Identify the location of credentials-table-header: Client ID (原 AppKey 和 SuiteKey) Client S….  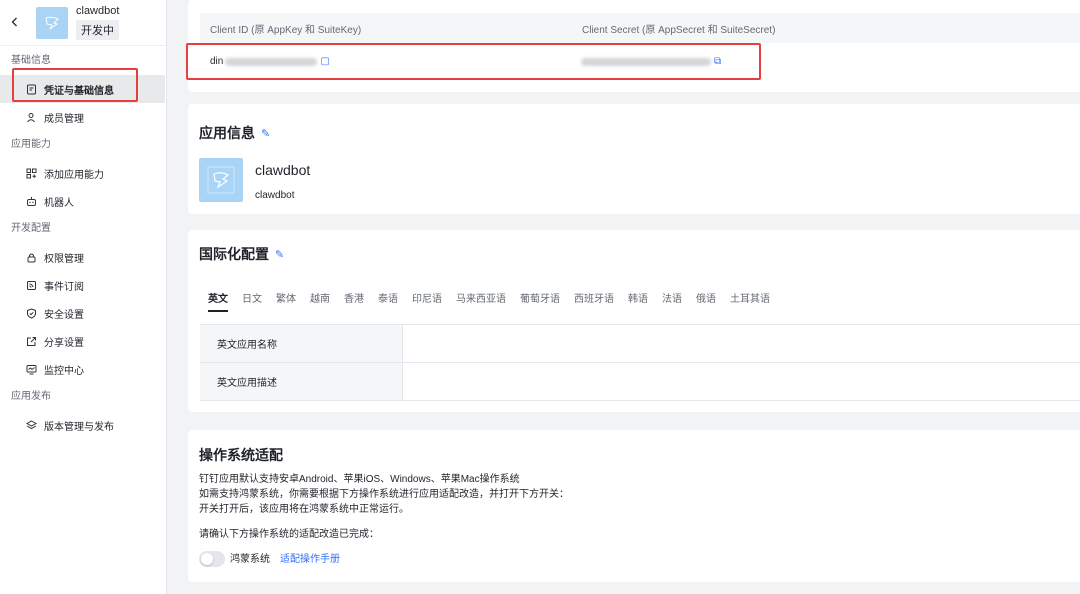
(640, 28).